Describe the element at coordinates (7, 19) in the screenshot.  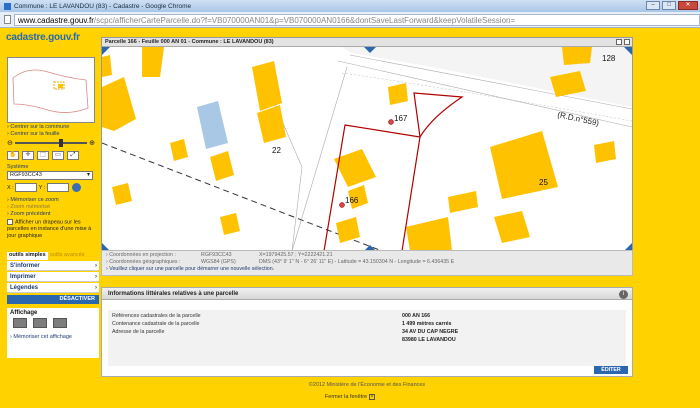
I see `page-icon` at that location.